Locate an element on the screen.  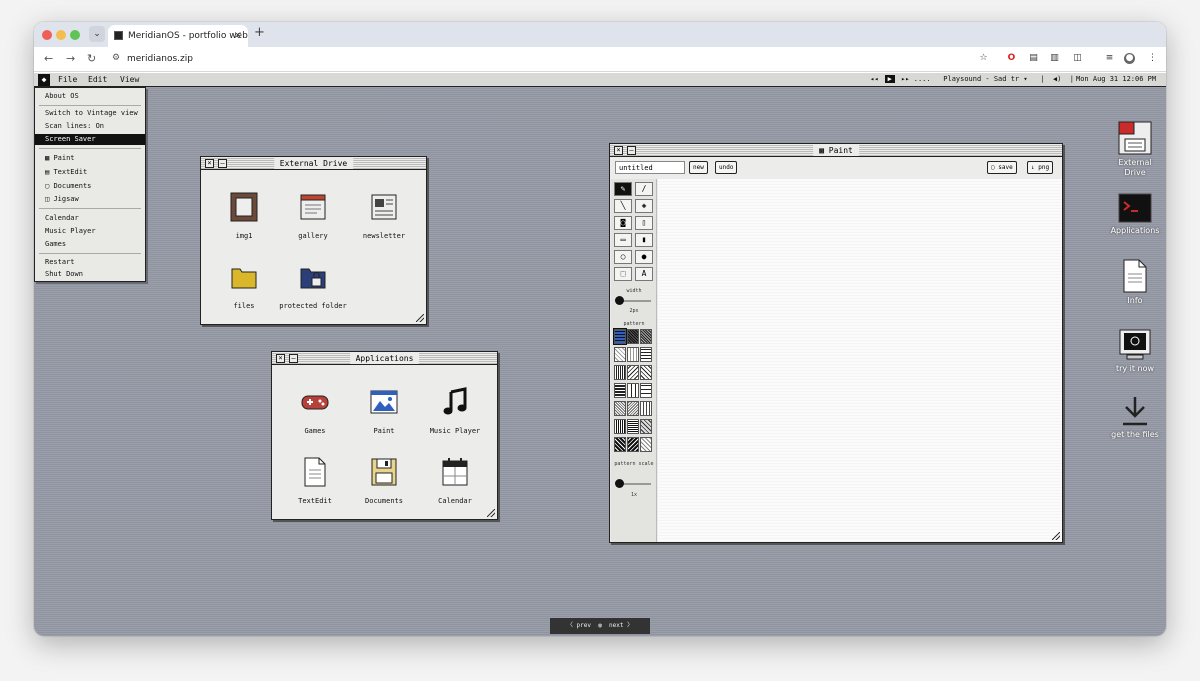
pattern-scale-slider is located at coordinates (633, 483).